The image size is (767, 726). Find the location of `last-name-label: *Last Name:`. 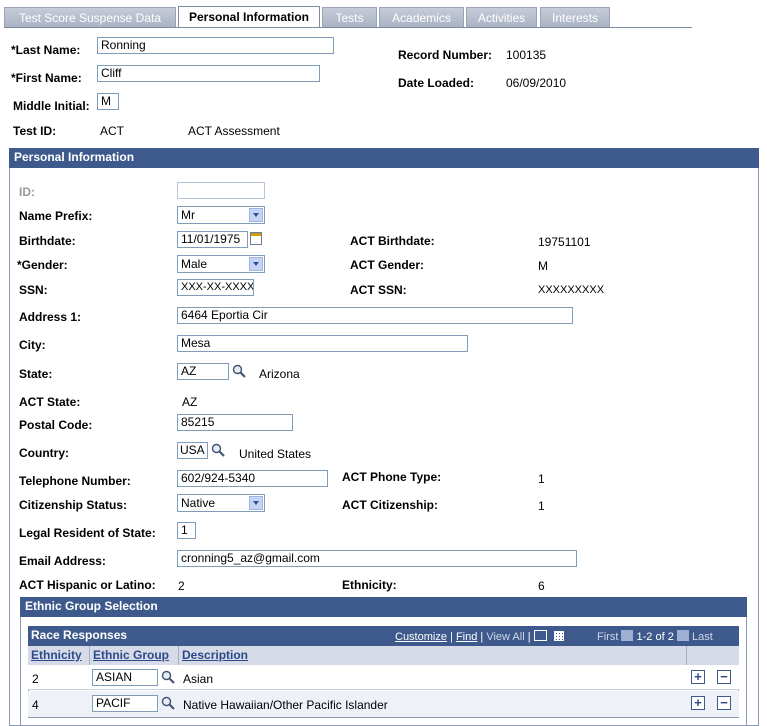

last-name-label: *Last Name: is located at coordinates (46, 50).